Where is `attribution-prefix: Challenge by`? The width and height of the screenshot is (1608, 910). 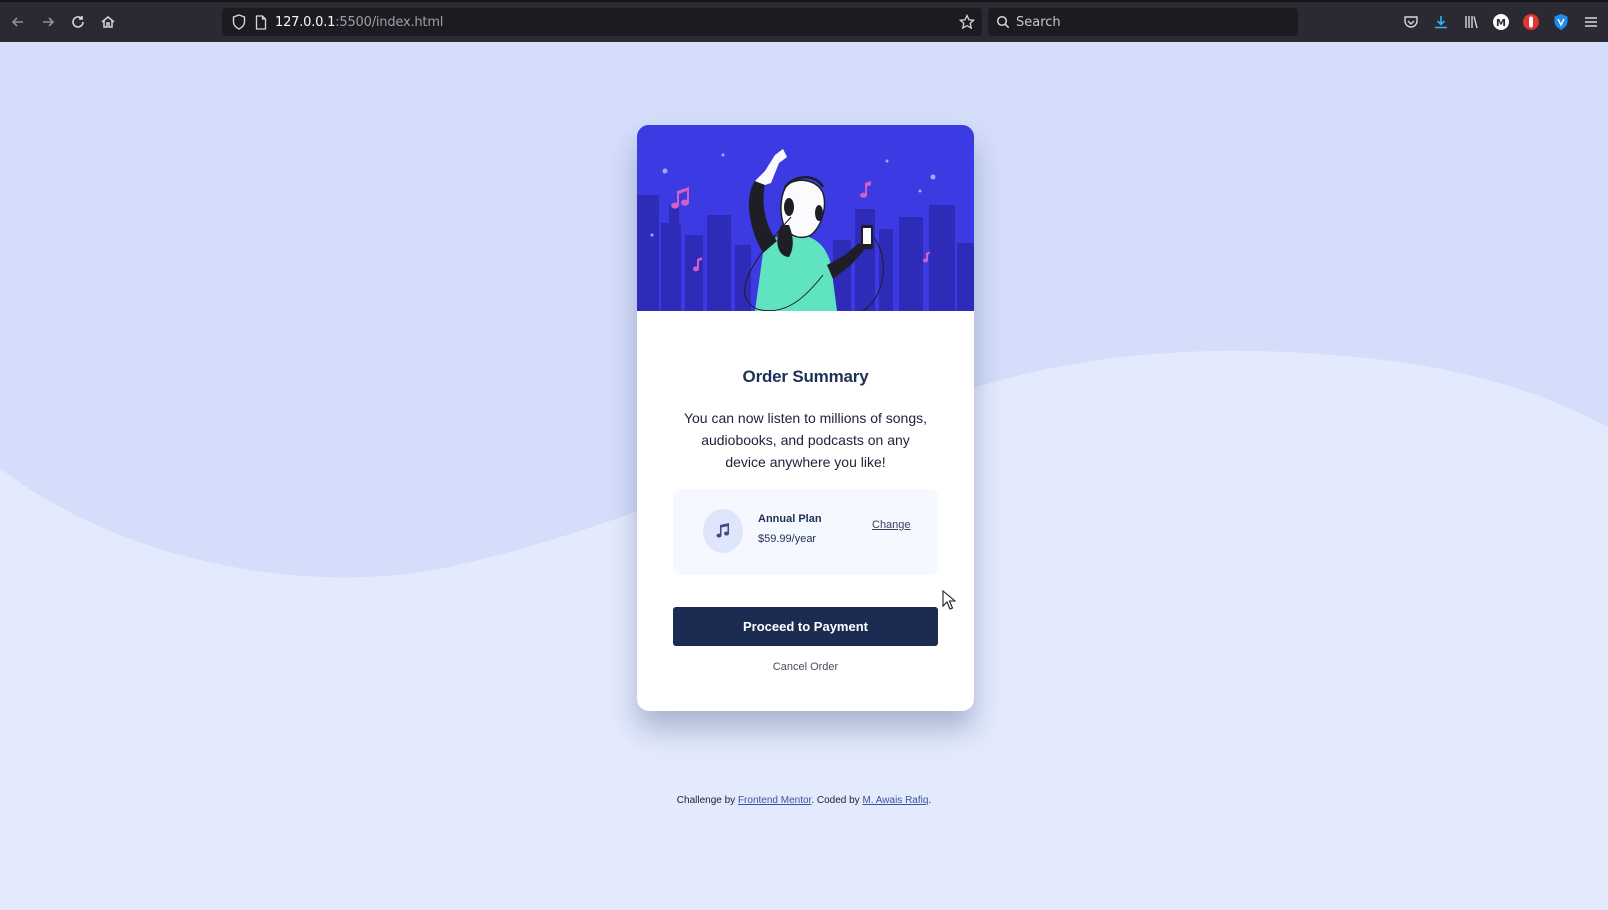
attribution-prefix: Challenge by is located at coordinates (706, 800).